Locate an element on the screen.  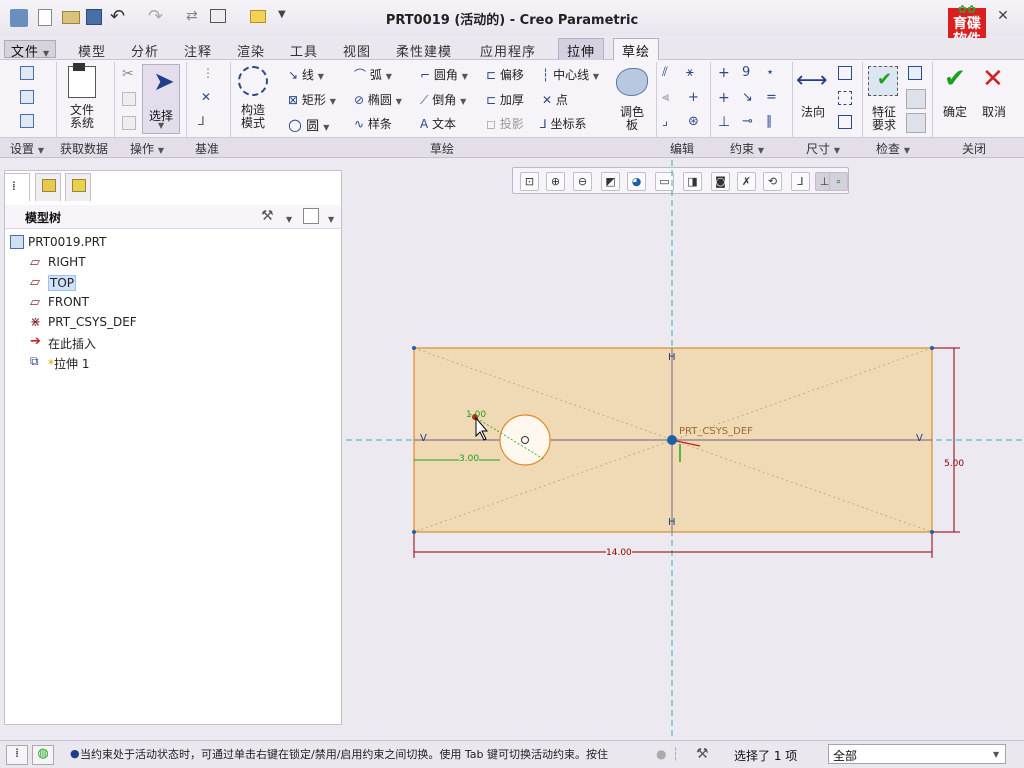
point-datum-icon: ✕ is located at coordinates (206, 97).